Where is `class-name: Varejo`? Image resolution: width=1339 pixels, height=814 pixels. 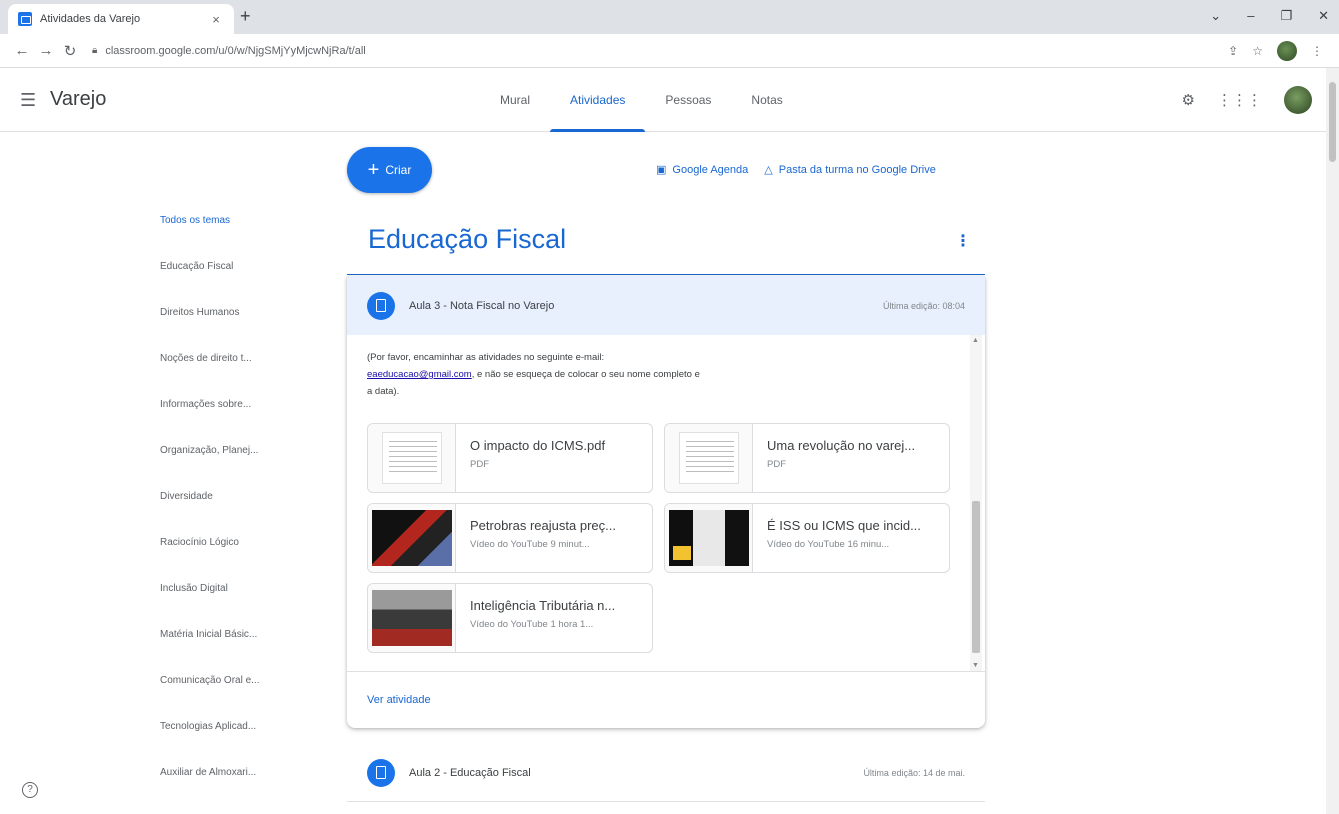
class-name: Varejo is located at coordinates (78, 99).